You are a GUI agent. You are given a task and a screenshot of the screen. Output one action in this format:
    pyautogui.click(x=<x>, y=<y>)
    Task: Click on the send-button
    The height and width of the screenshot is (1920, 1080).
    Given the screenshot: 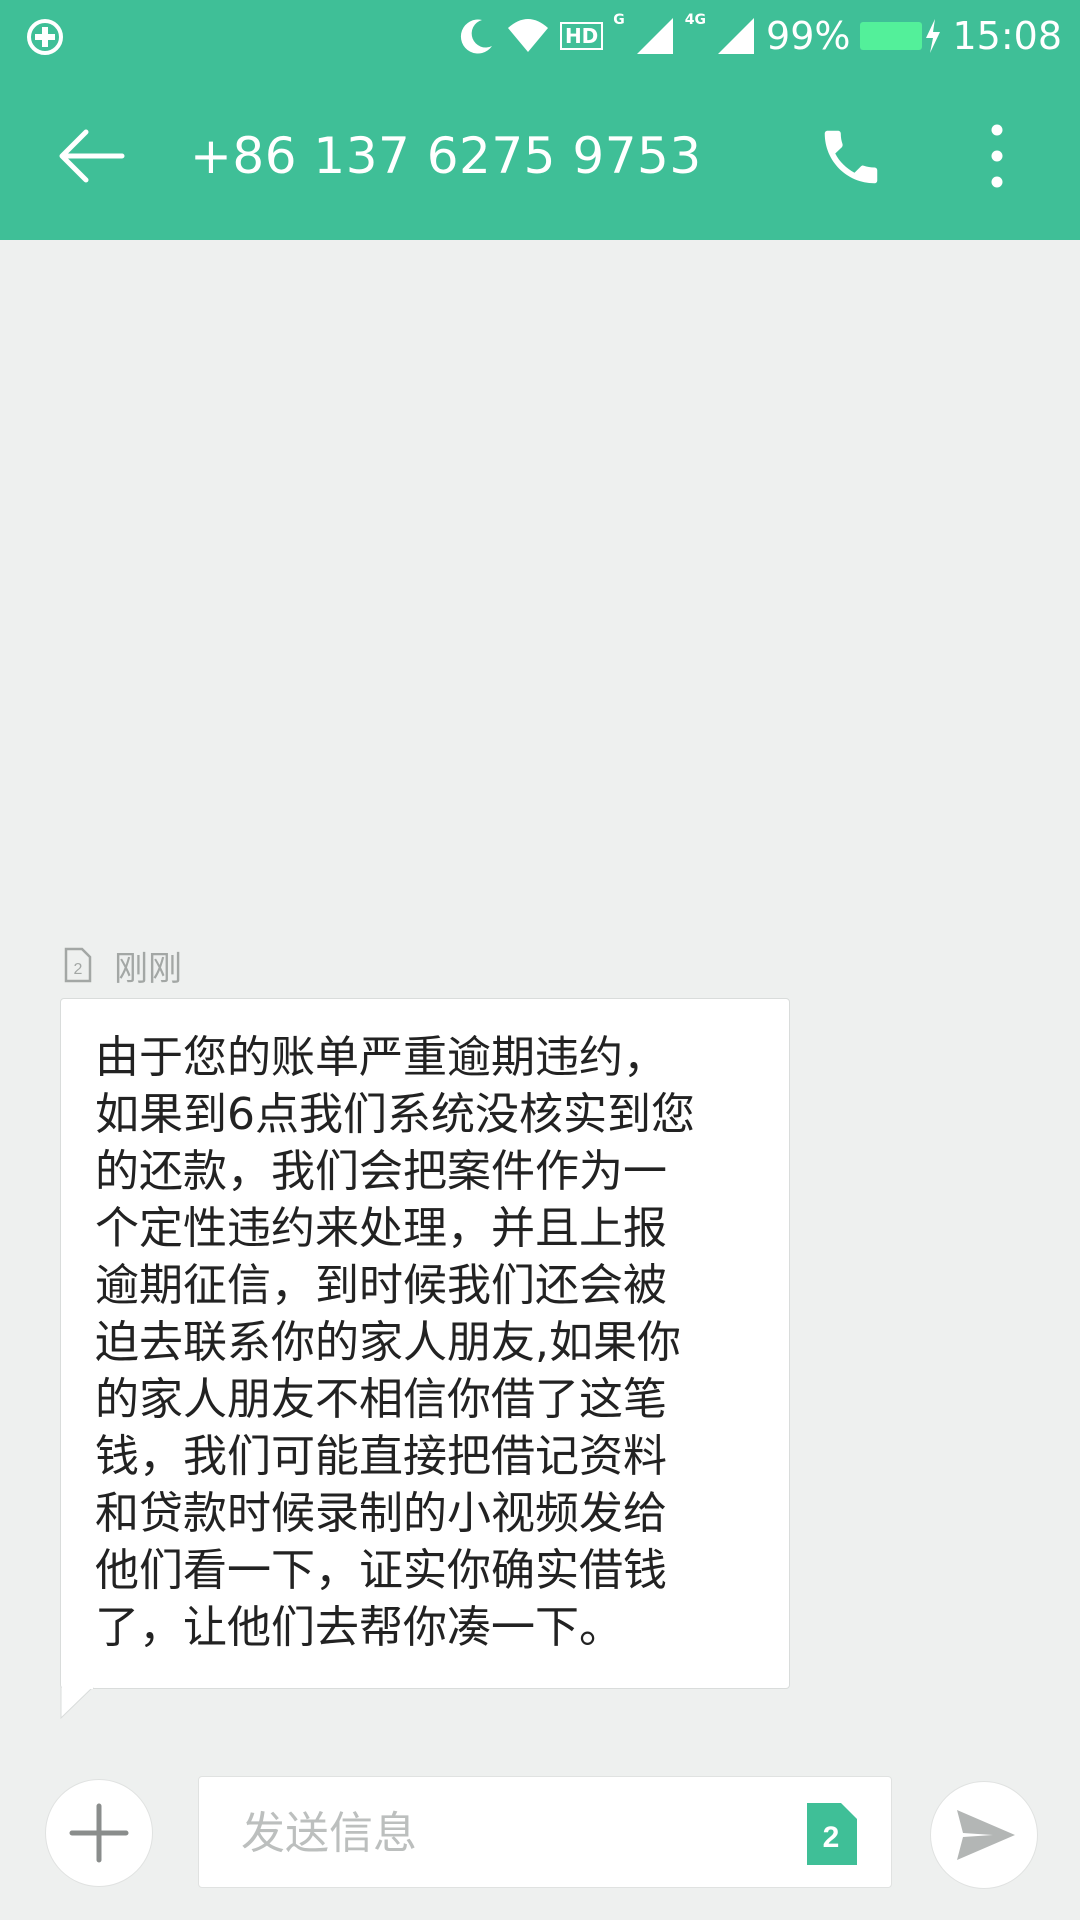 What is the action you would take?
    pyautogui.click(x=984, y=1835)
    